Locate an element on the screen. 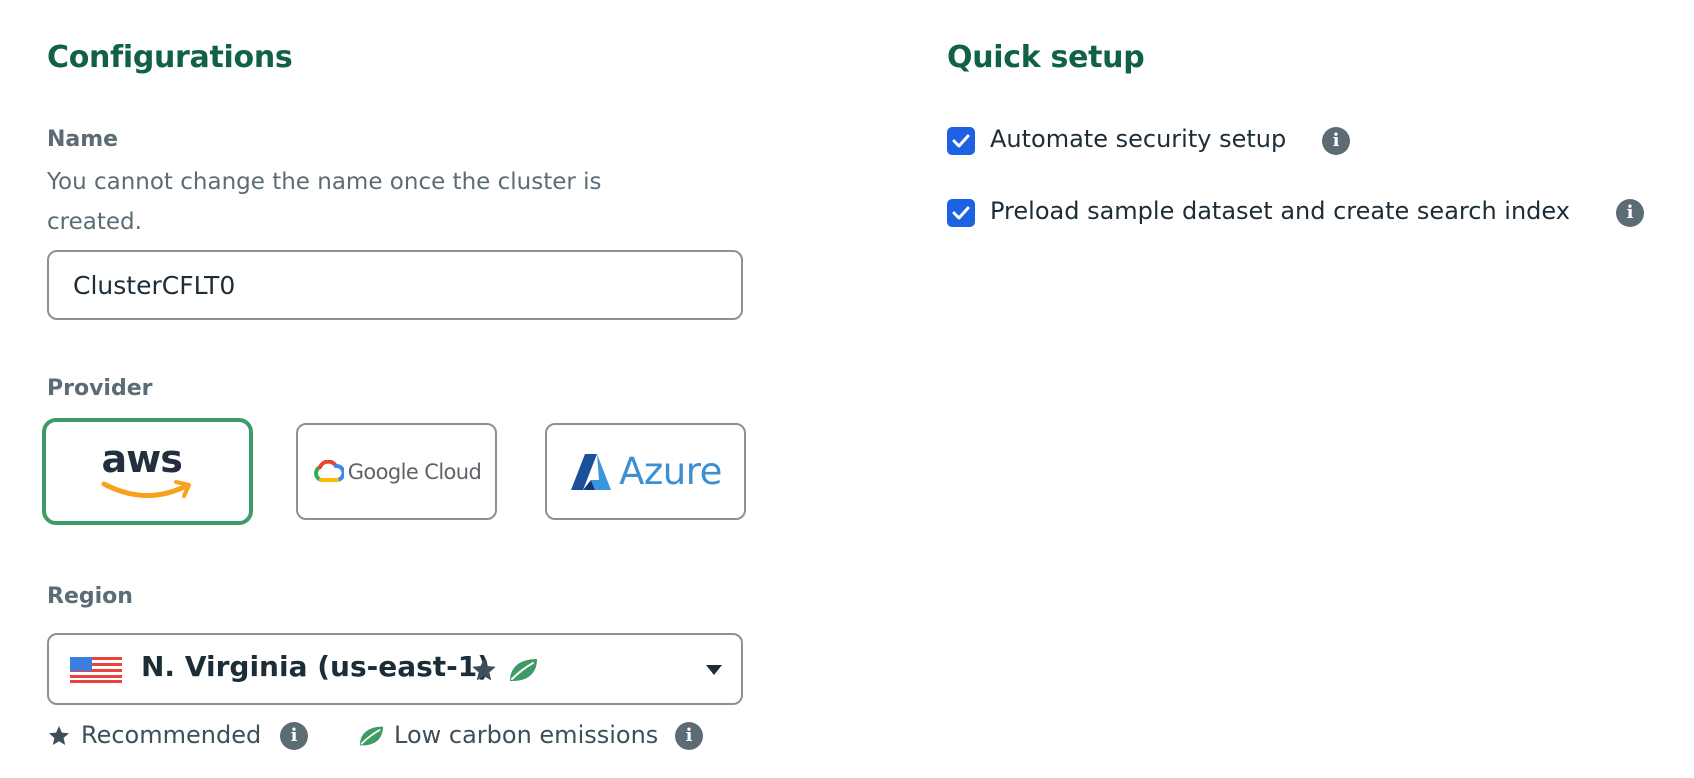 The image size is (1694, 778). low-carbon-leaf-icon is located at coordinates (371, 736).